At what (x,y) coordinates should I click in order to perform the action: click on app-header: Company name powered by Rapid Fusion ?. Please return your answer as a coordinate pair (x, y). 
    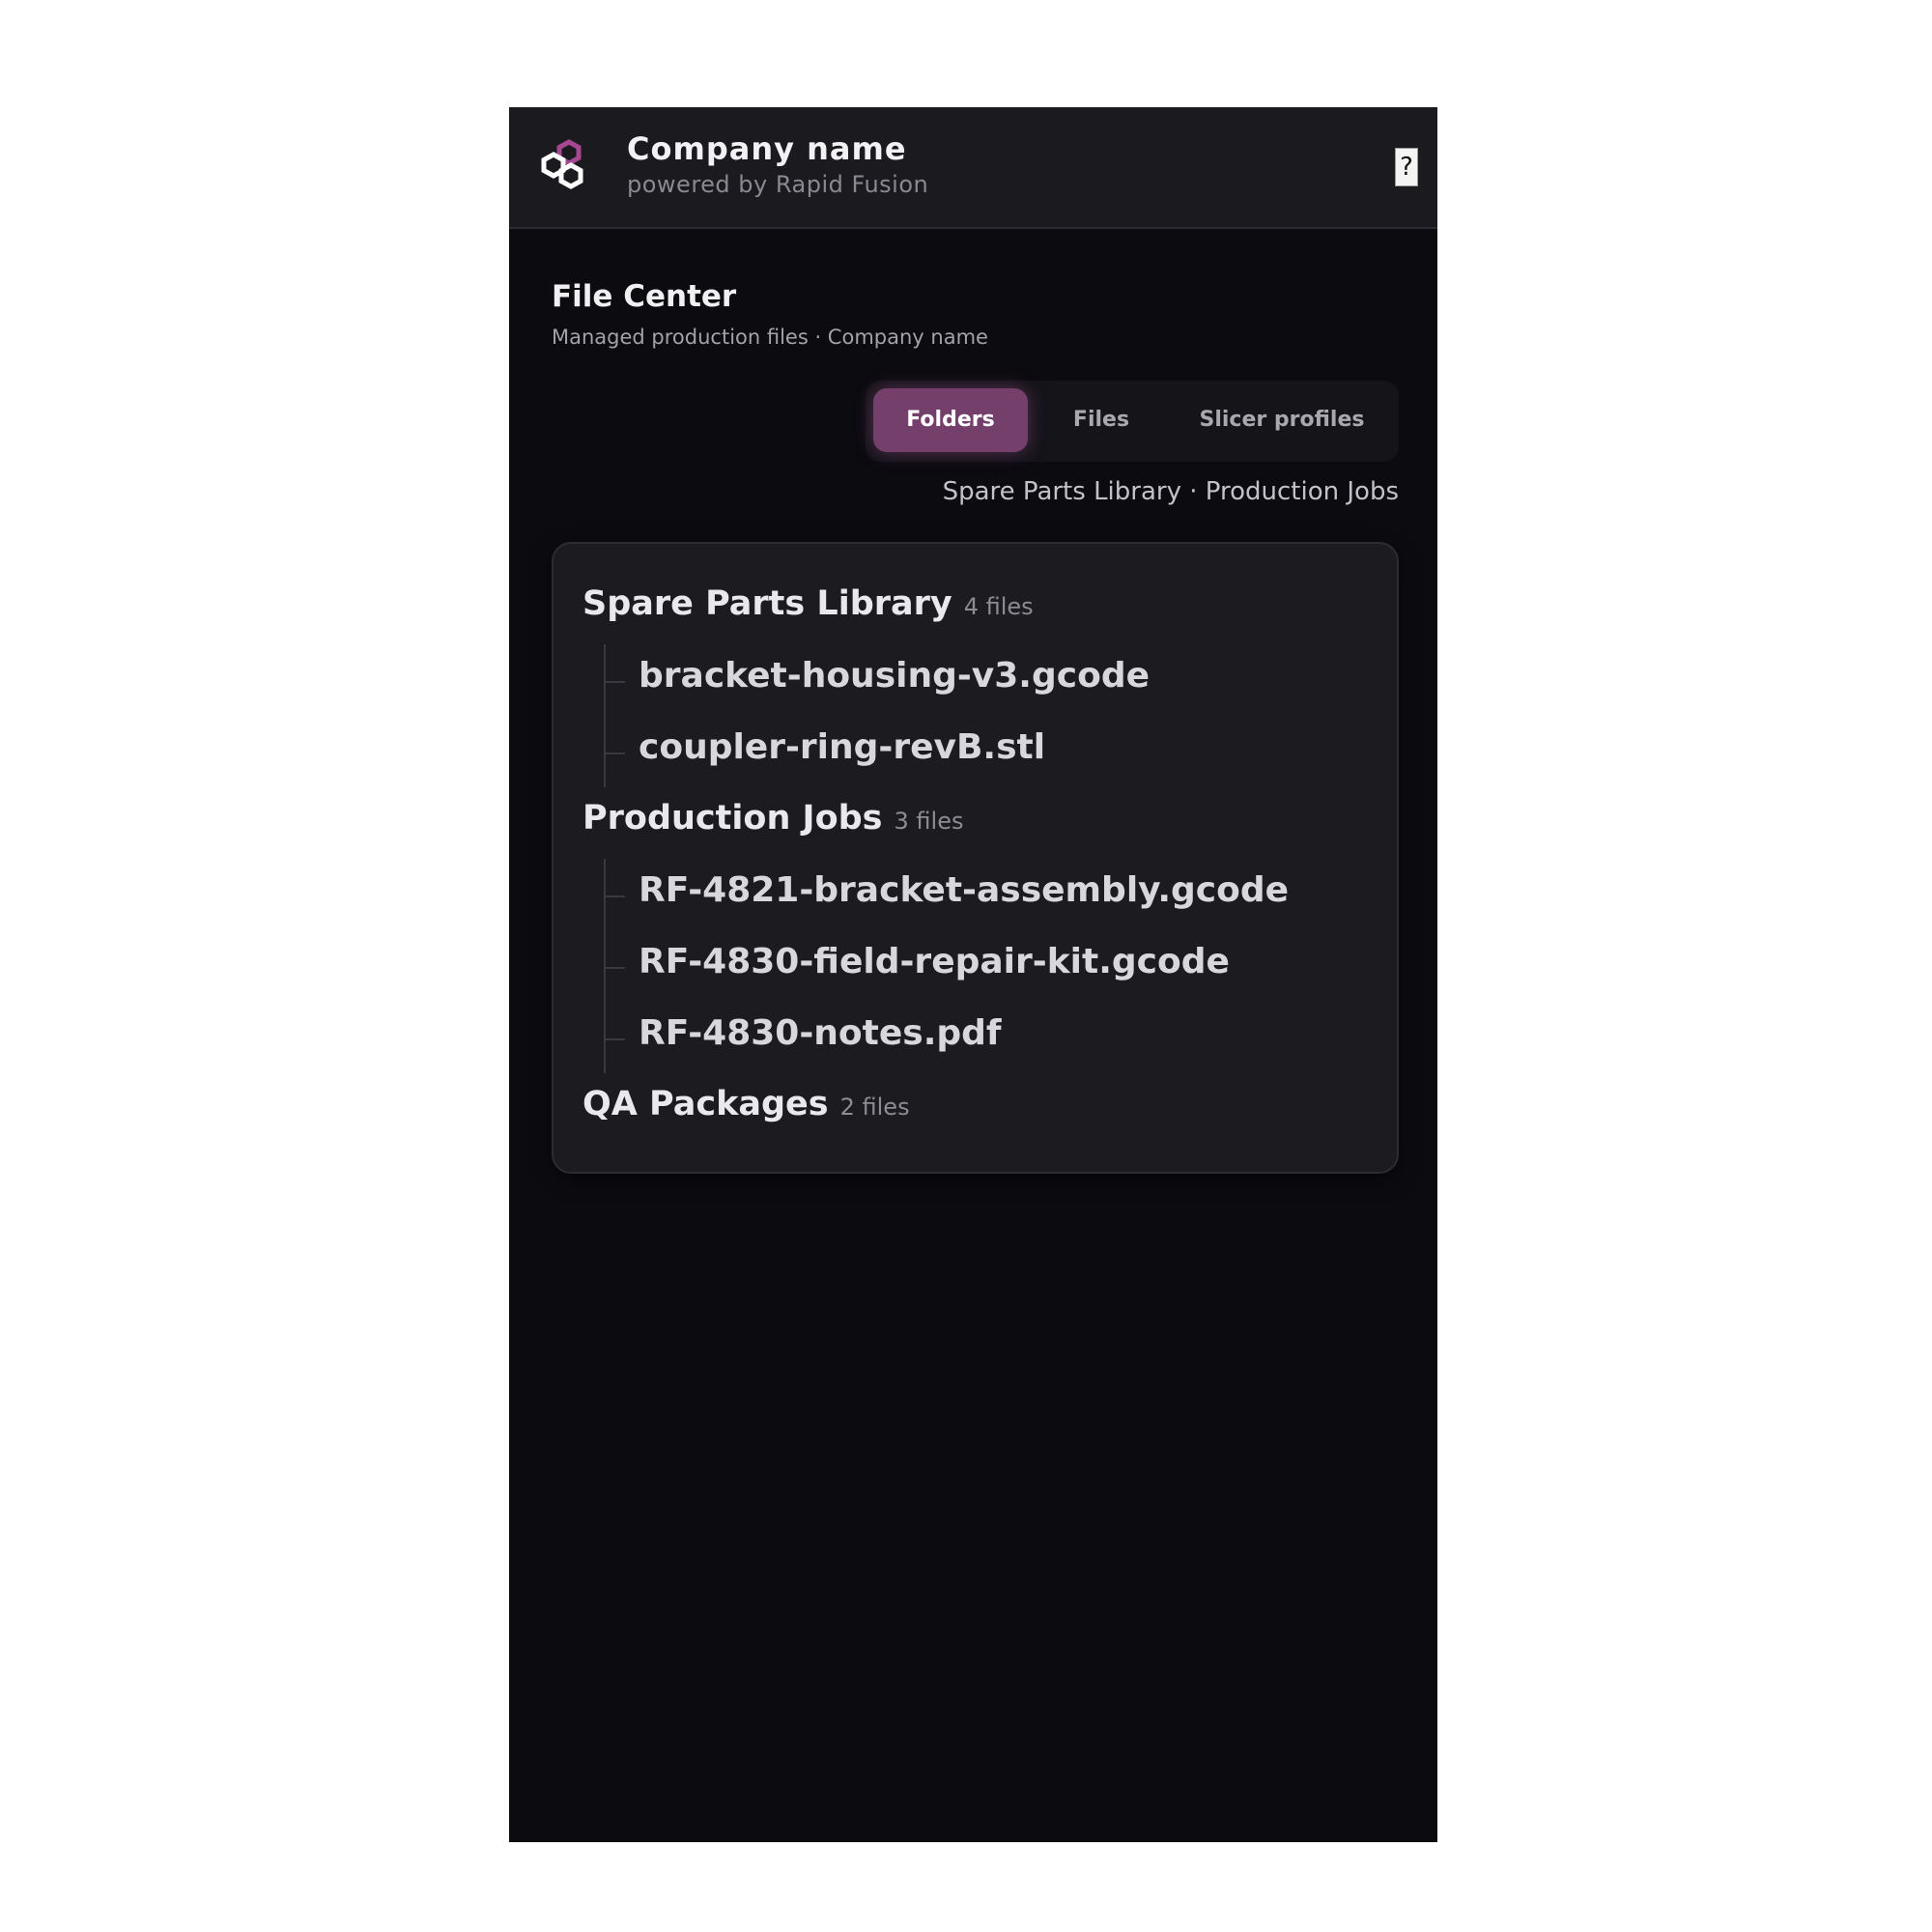
    Looking at the image, I should click on (973, 168).